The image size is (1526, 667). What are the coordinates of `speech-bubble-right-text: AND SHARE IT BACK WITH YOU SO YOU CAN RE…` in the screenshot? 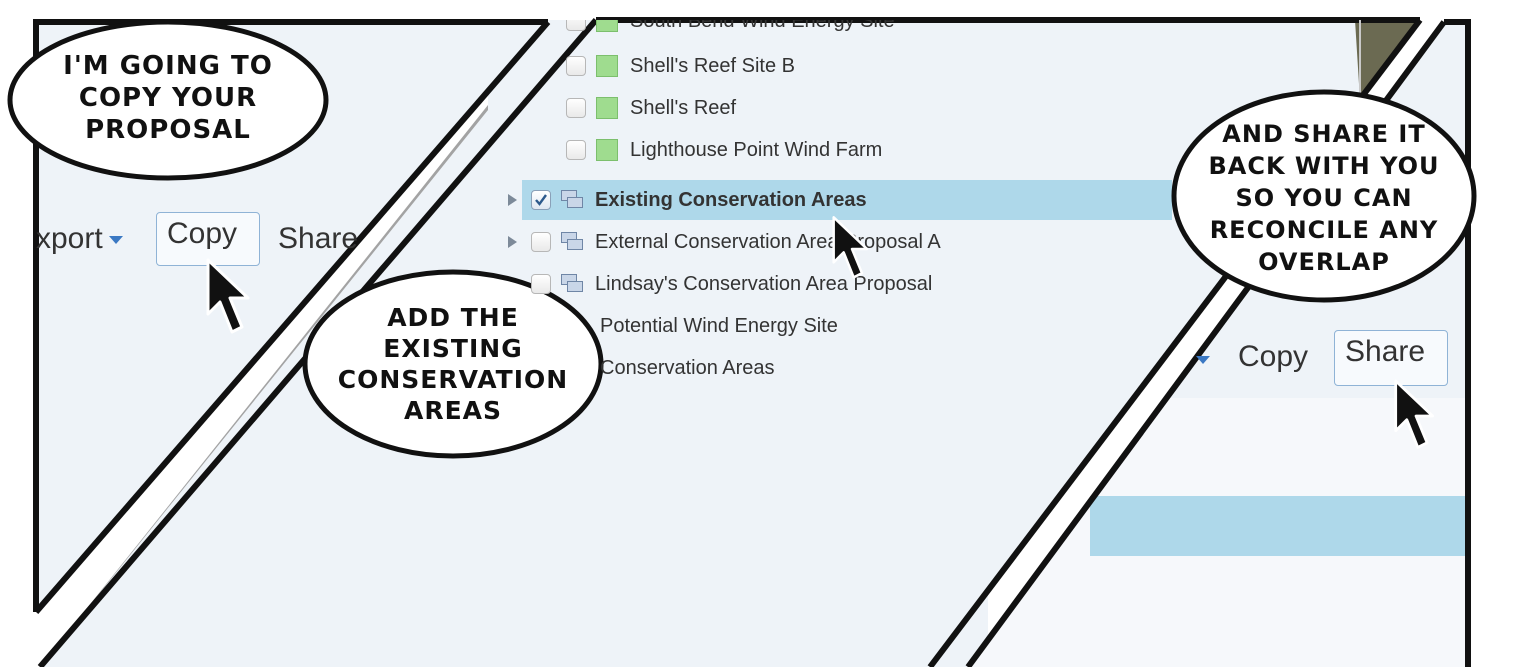 It's located at (1324, 198).